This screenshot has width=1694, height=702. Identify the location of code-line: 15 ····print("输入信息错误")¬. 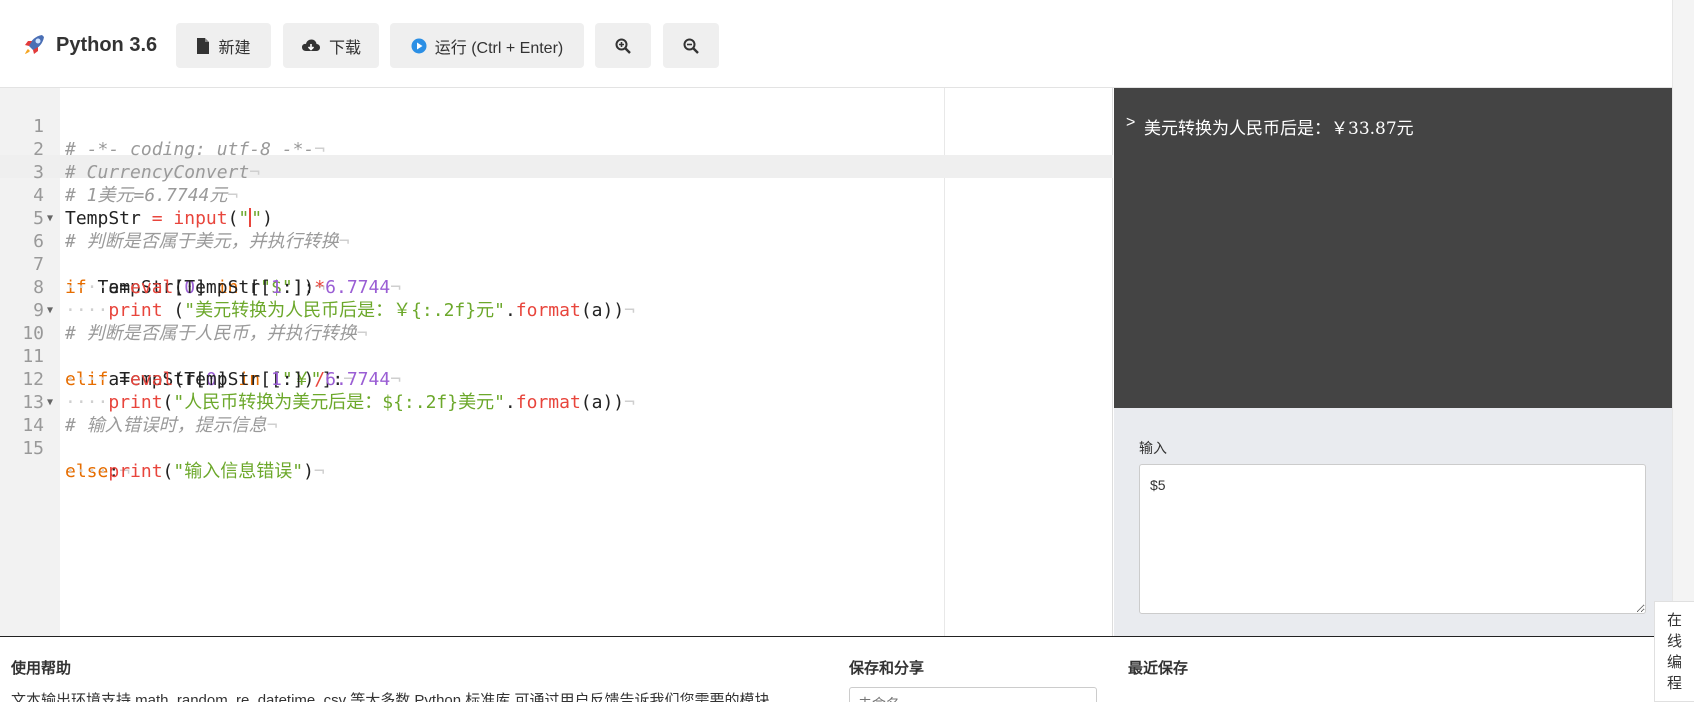
(556, 448).